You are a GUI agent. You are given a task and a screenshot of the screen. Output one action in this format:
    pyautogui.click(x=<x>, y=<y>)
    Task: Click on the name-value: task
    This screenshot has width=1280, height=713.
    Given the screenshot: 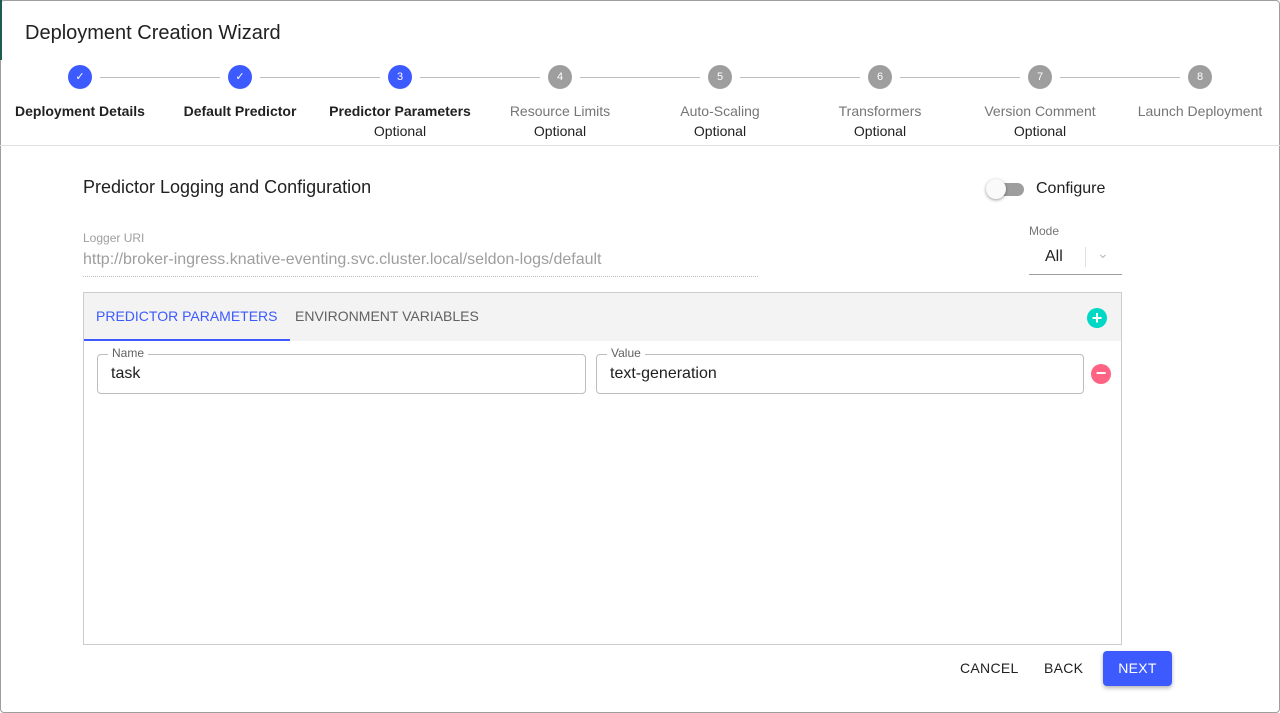 What is the action you would take?
    pyautogui.click(x=126, y=373)
    